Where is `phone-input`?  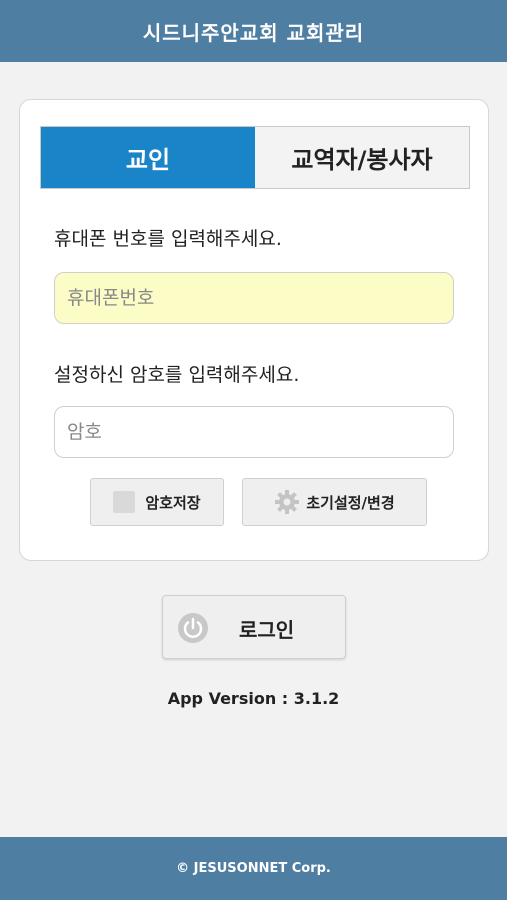 phone-input is located at coordinates (254, 298).